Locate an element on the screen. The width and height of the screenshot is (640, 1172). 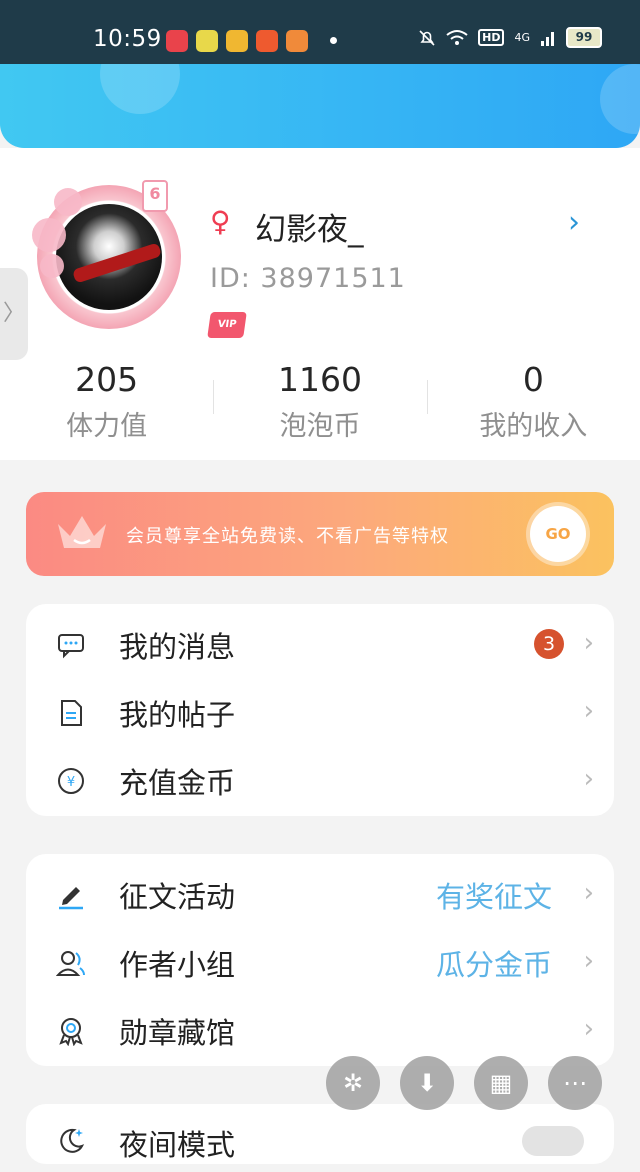
menu-item-extra: 瓜分金币 is located at coordinates (493, 965).